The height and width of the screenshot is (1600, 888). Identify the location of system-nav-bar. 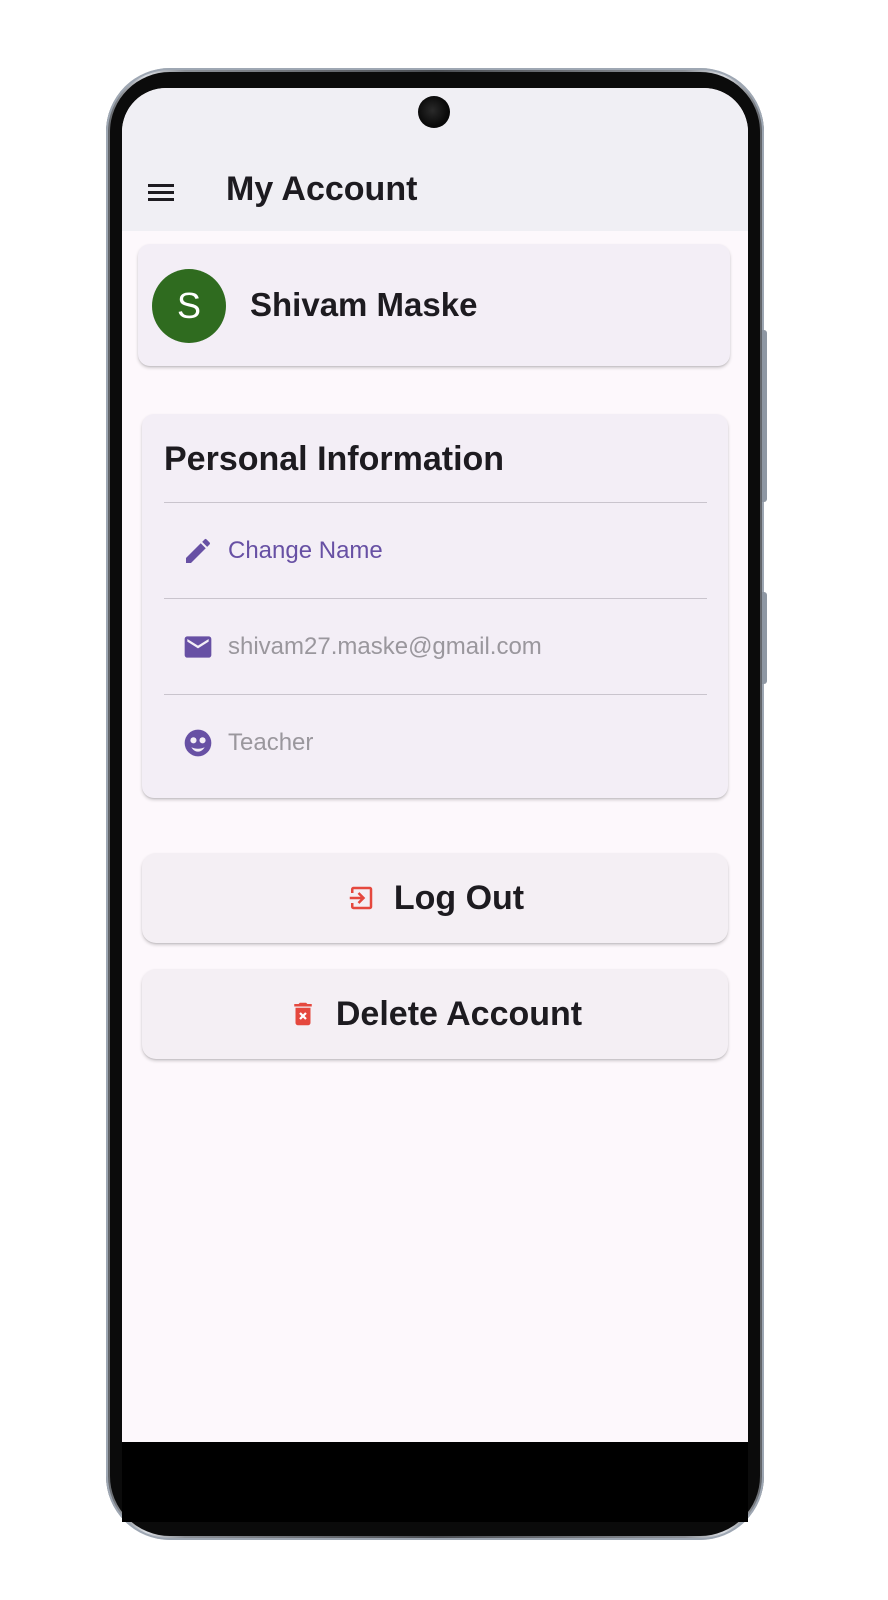
(435, 1482).